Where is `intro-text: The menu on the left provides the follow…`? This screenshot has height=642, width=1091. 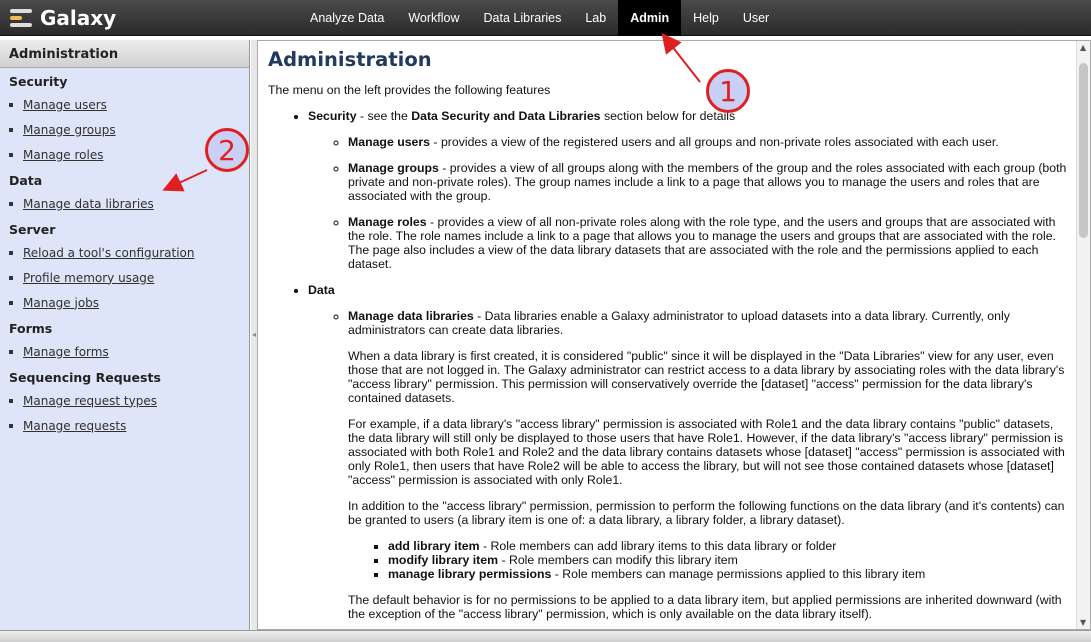 intro-text: The menu on the left provides the follow… is located at coordinates (409, 90).